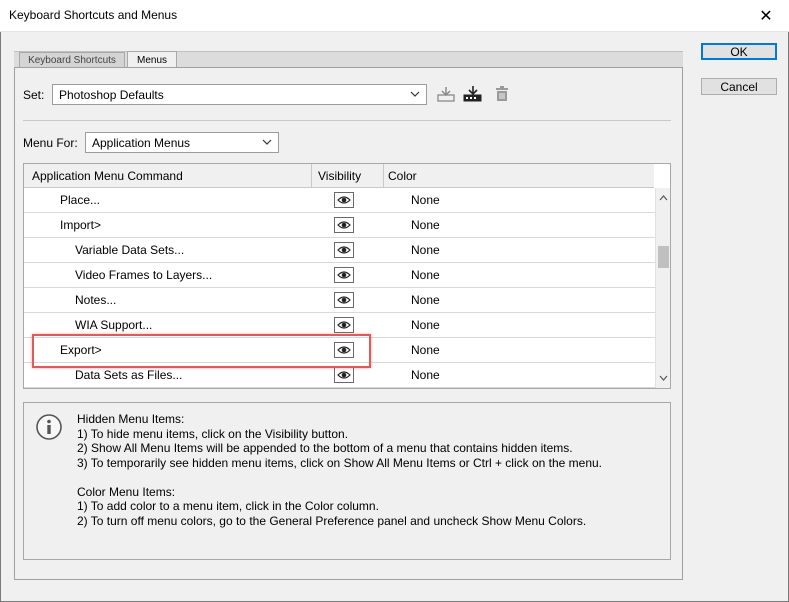 The image size is (789, 602). I want to click on save-set-as-button, so click(473, 94).